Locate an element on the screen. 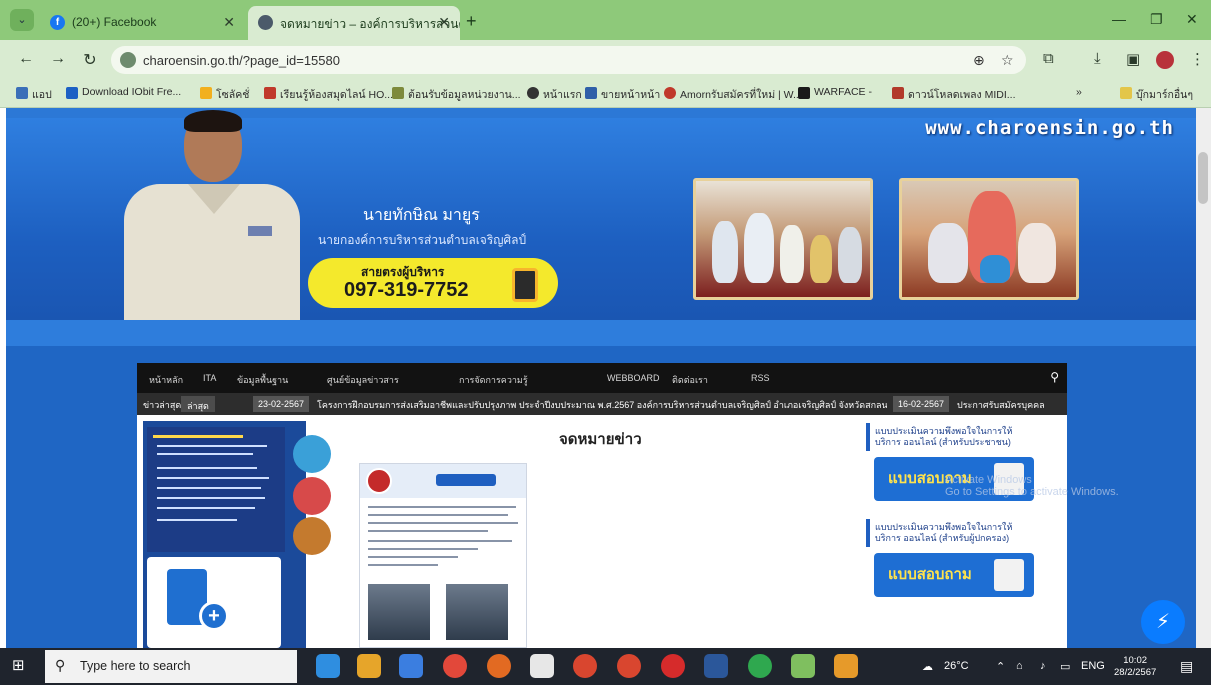 This screenshot has height=685, width=1211. photos-icon is located at coordinates (846, 666).